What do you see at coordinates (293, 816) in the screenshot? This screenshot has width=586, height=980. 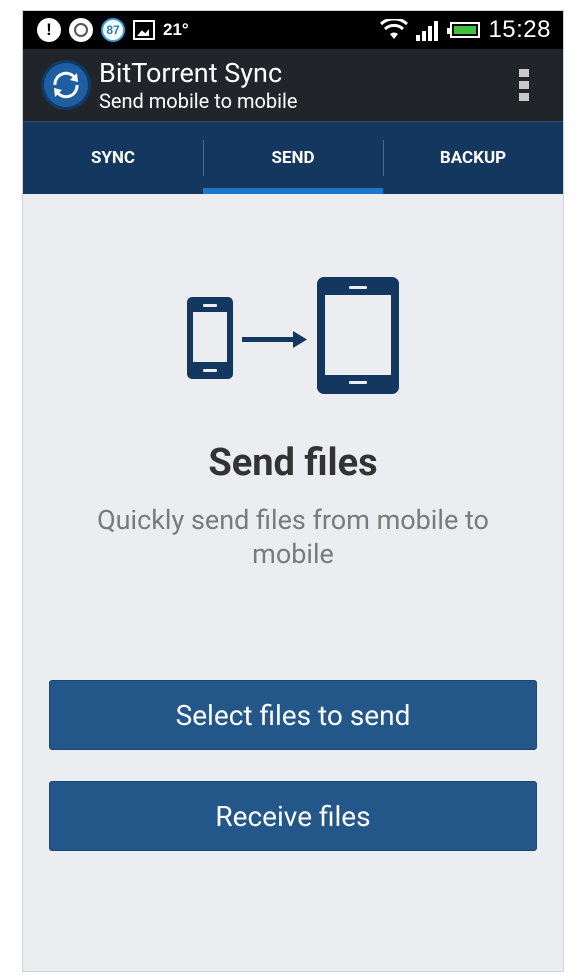 I see `receive-files-button: Receive files` at bounding box center [293, 816].